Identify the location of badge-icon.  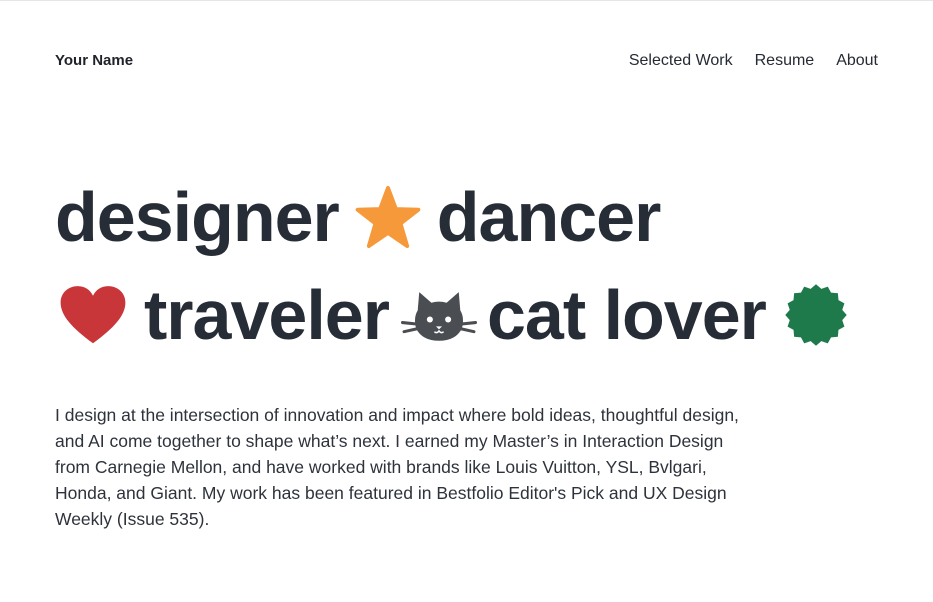
(816, 315).